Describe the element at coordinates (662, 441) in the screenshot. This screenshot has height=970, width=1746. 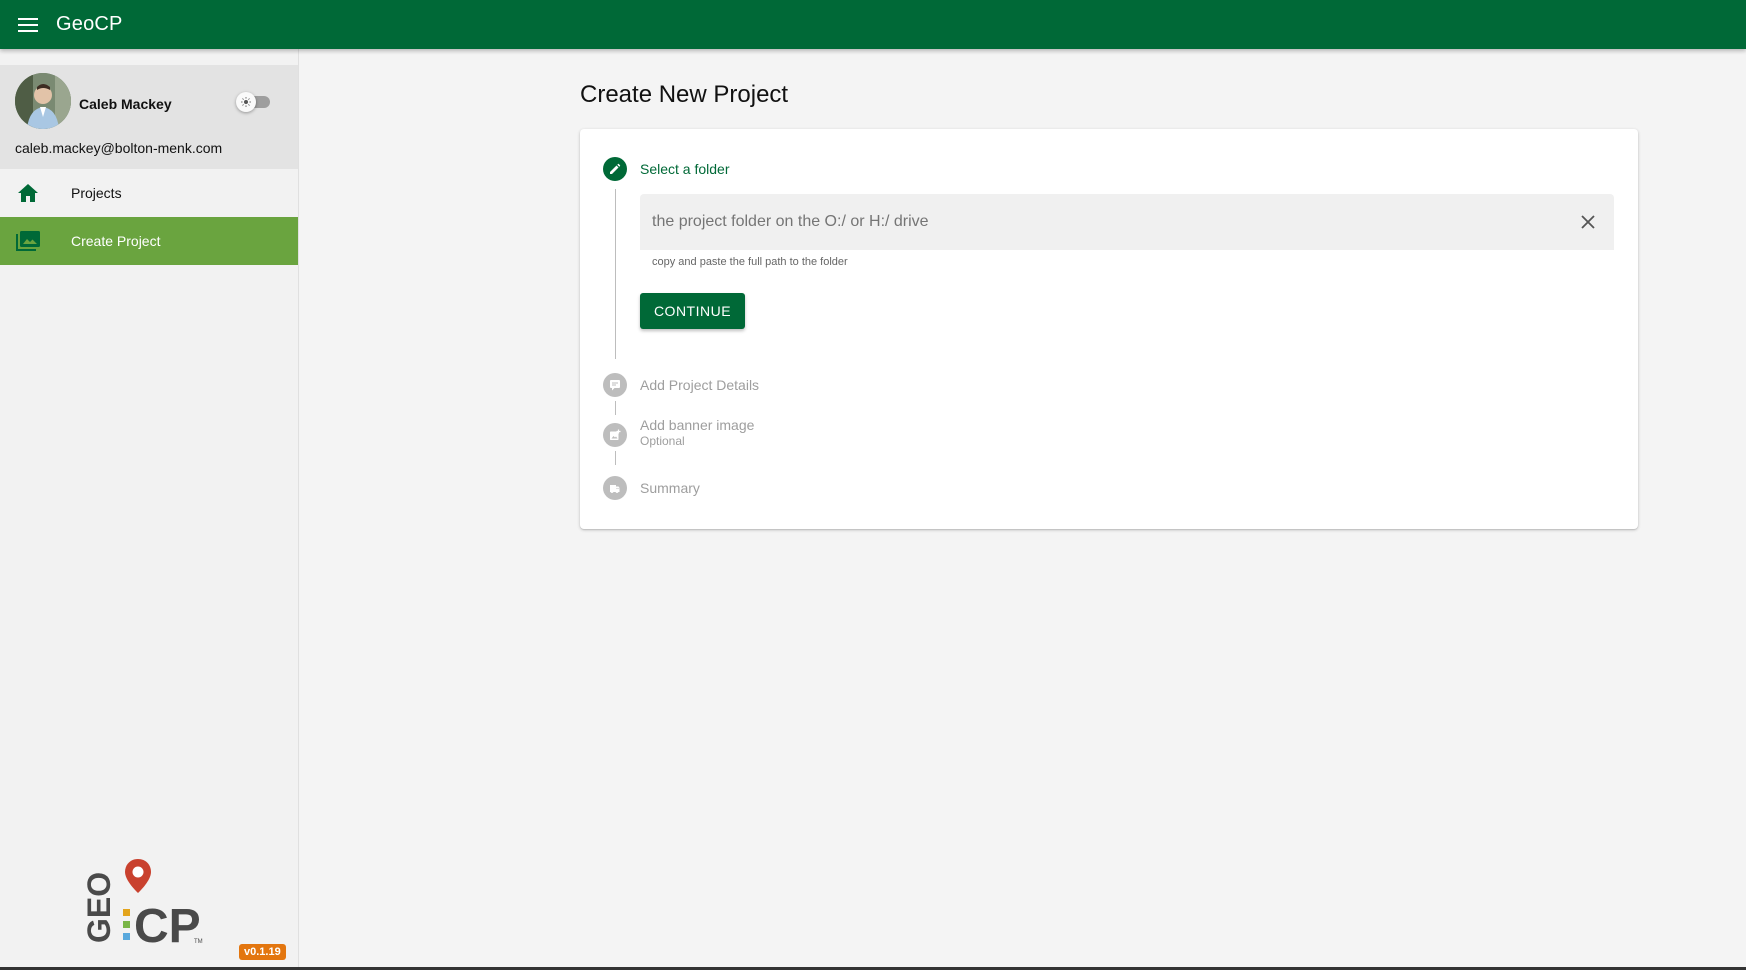
I see `step-optional-label: Optional` at that location.